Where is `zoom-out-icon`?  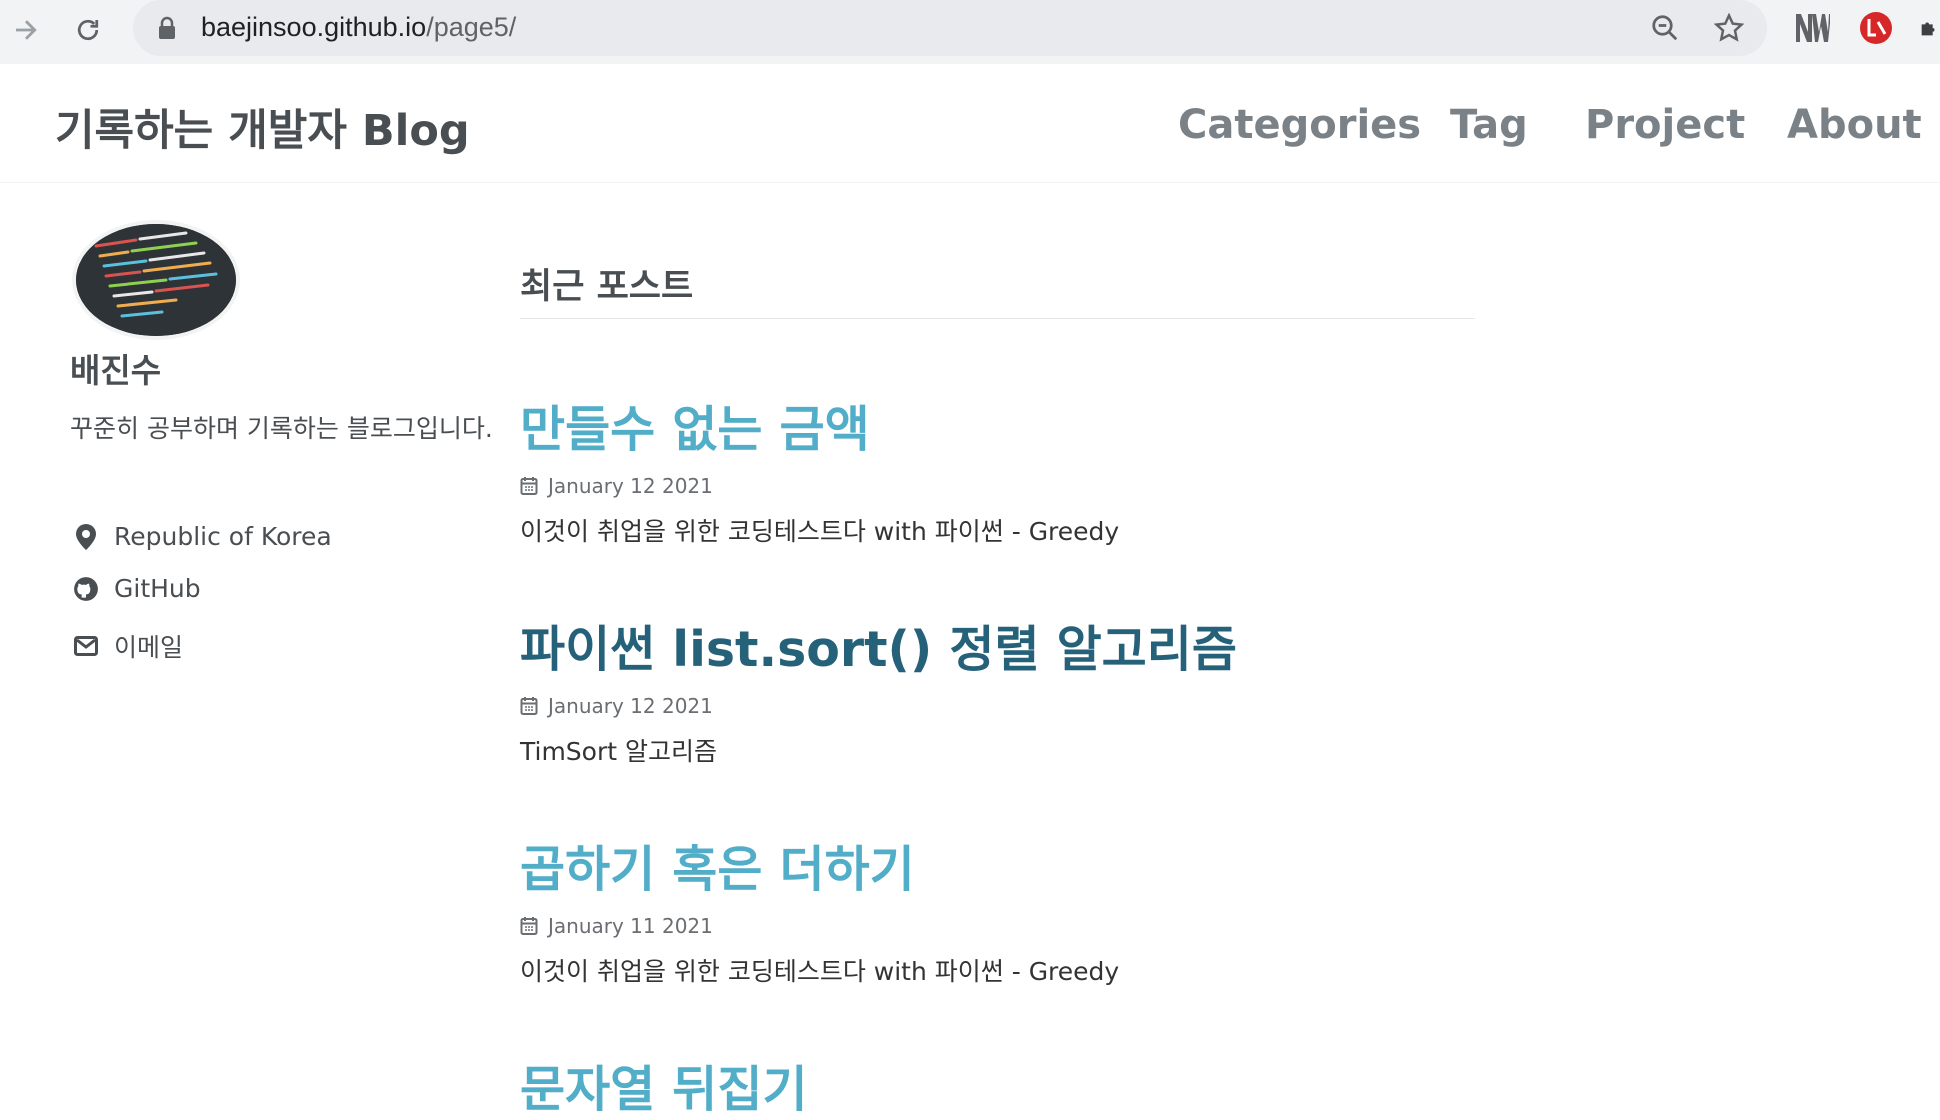
zoom-out-icon is located at coordinates (1665, 28).